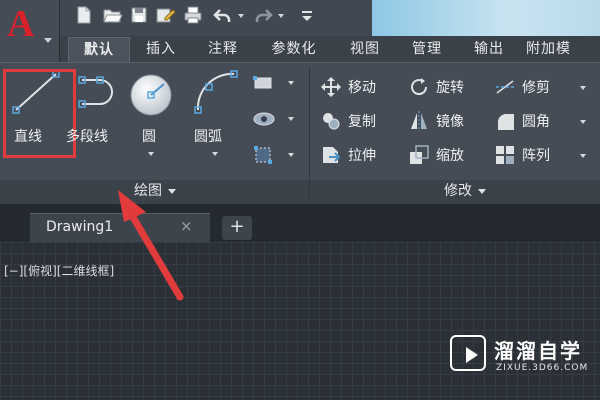 The image size is (600, 400). Describe the element at coordinates (216, 116) in the screenshot. I see `arc-tool-button: 圆弧` at that location.